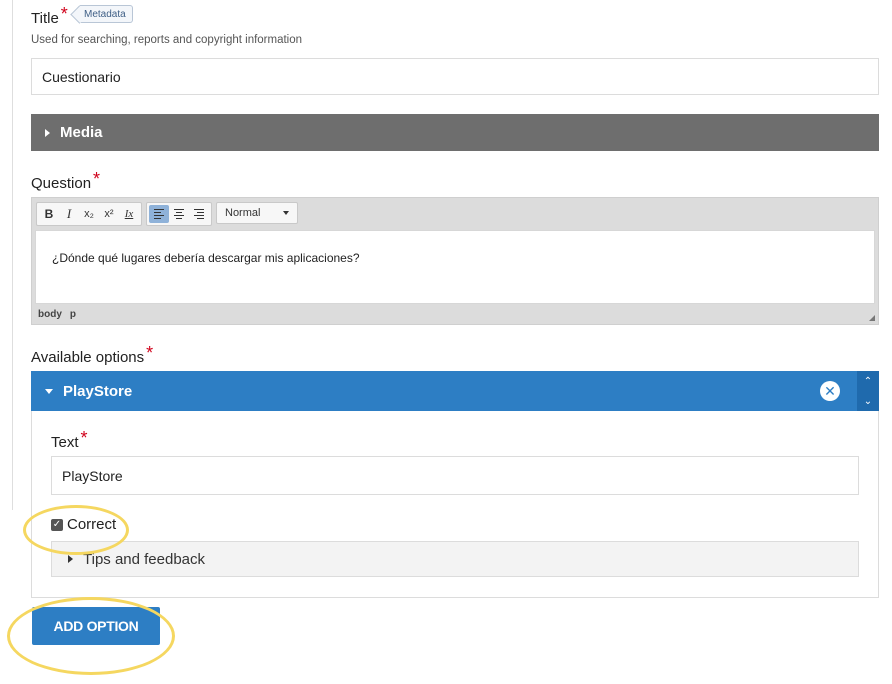  I want to click on align-center-button, so click(179, 214).